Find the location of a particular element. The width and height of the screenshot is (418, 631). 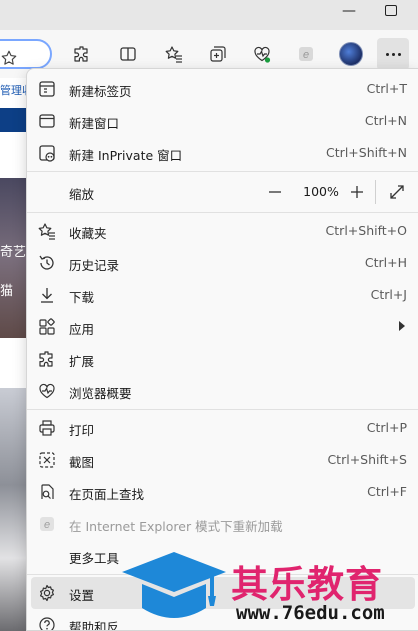

menu-item-label: 新建标签页 is located at coordinates (100, 91).